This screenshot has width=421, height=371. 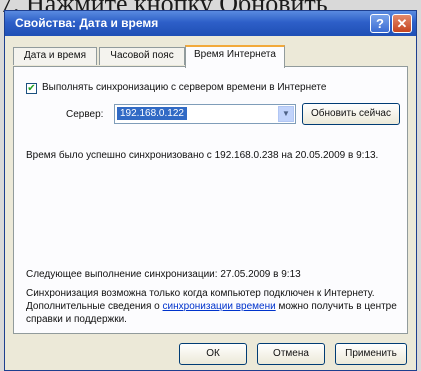 What do you see at coordinates (291, 354) in the screenshot?
I see `cancel-button: Отмена` at bounding box center [291, 354].